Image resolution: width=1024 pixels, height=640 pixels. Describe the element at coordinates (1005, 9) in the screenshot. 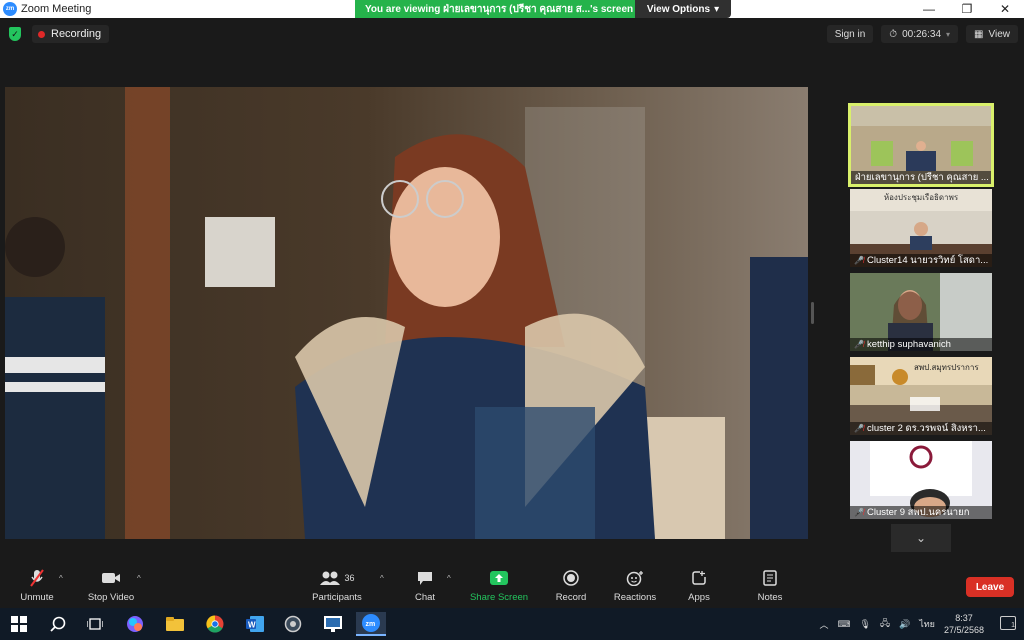

I see `close-button: ✕` at that location.